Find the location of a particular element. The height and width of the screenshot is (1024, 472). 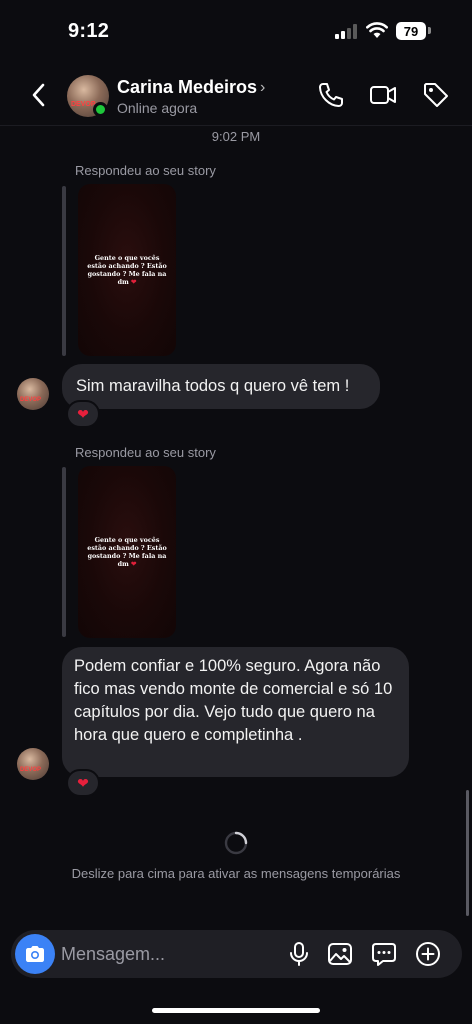

loading-spinner-icon is located at coordinates (236, 843).